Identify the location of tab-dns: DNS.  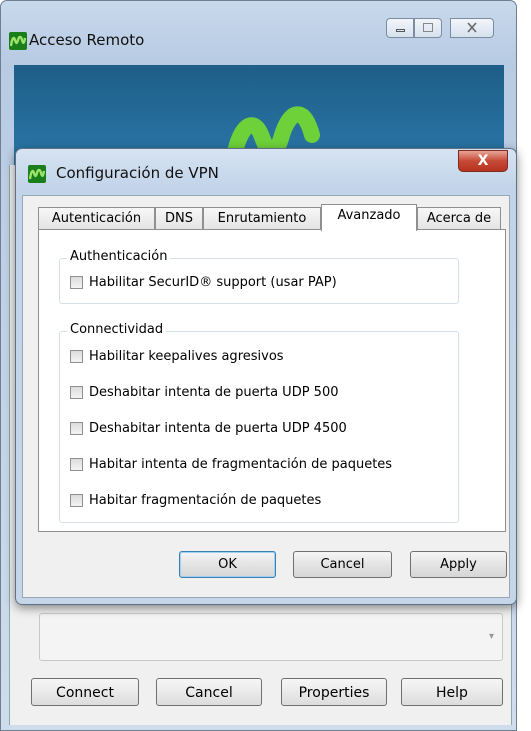
(179, 218).